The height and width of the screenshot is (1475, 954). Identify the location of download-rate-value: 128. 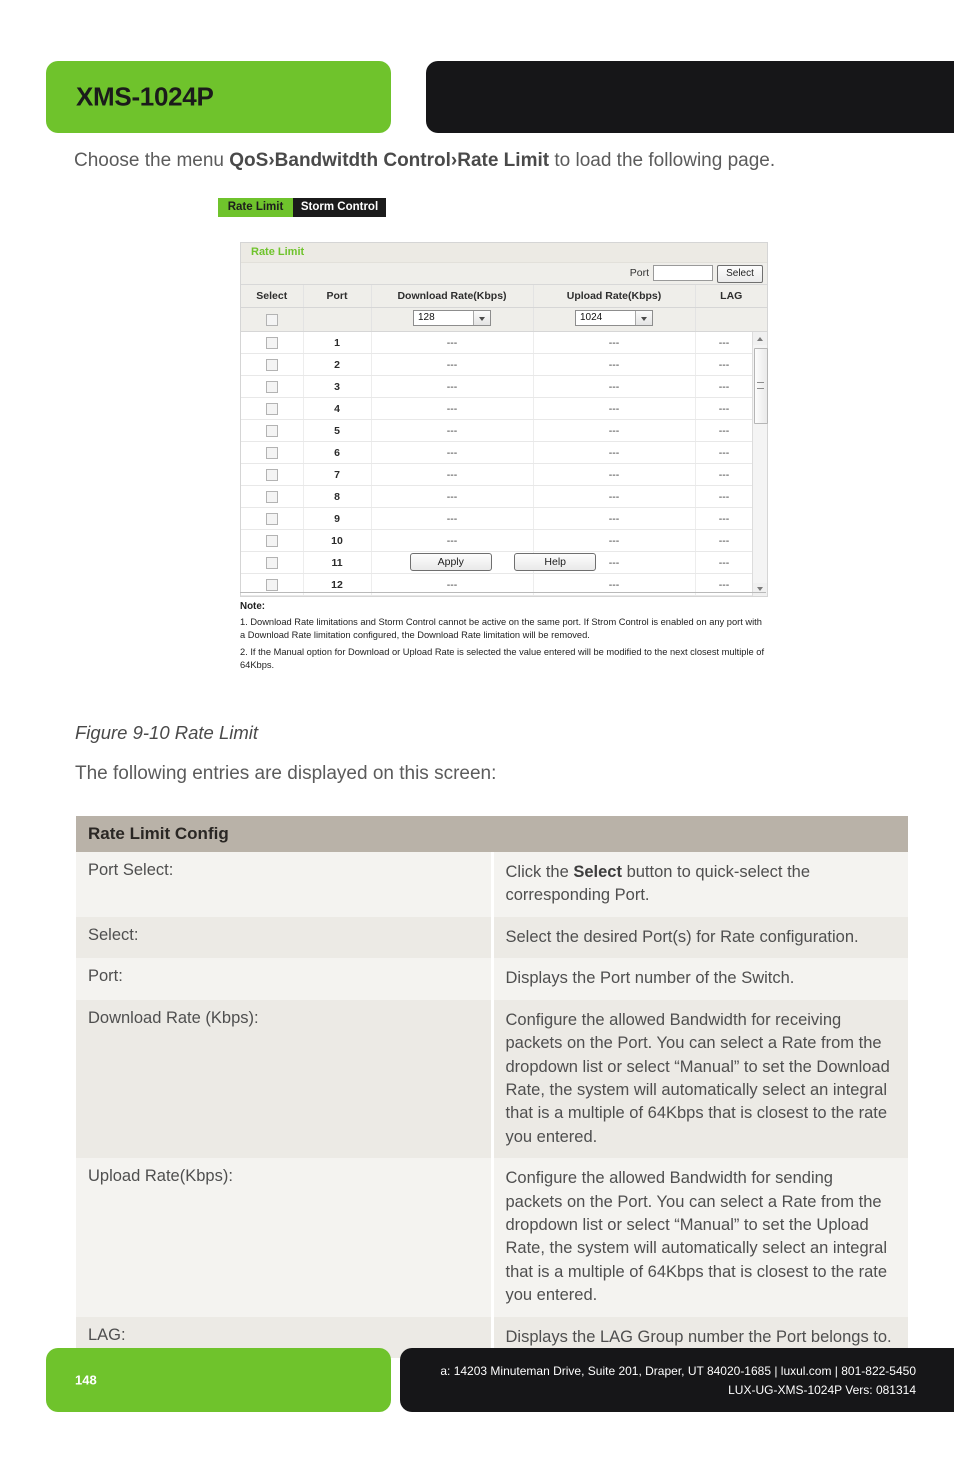
(426, 317).